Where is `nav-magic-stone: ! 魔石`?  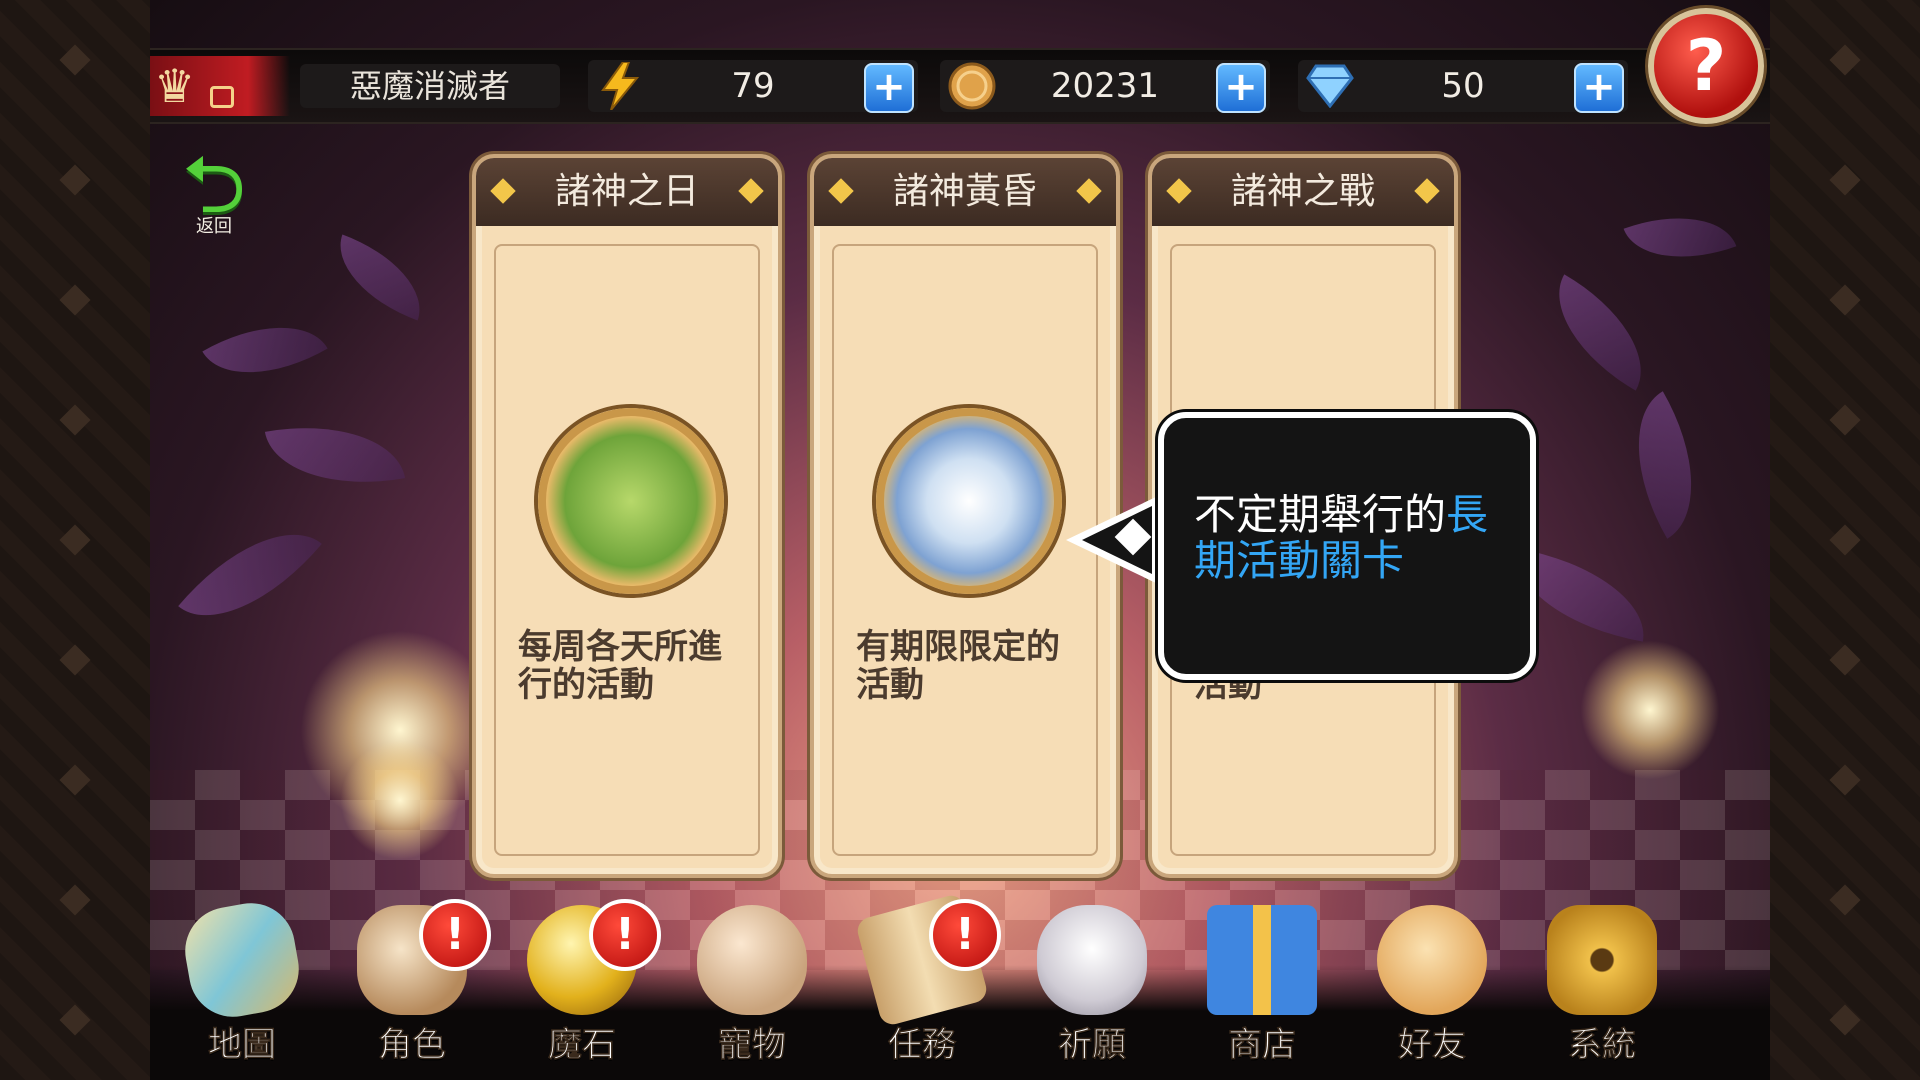 nav-magic-stone: ! 魔石 is located at coordinates (584, 987).